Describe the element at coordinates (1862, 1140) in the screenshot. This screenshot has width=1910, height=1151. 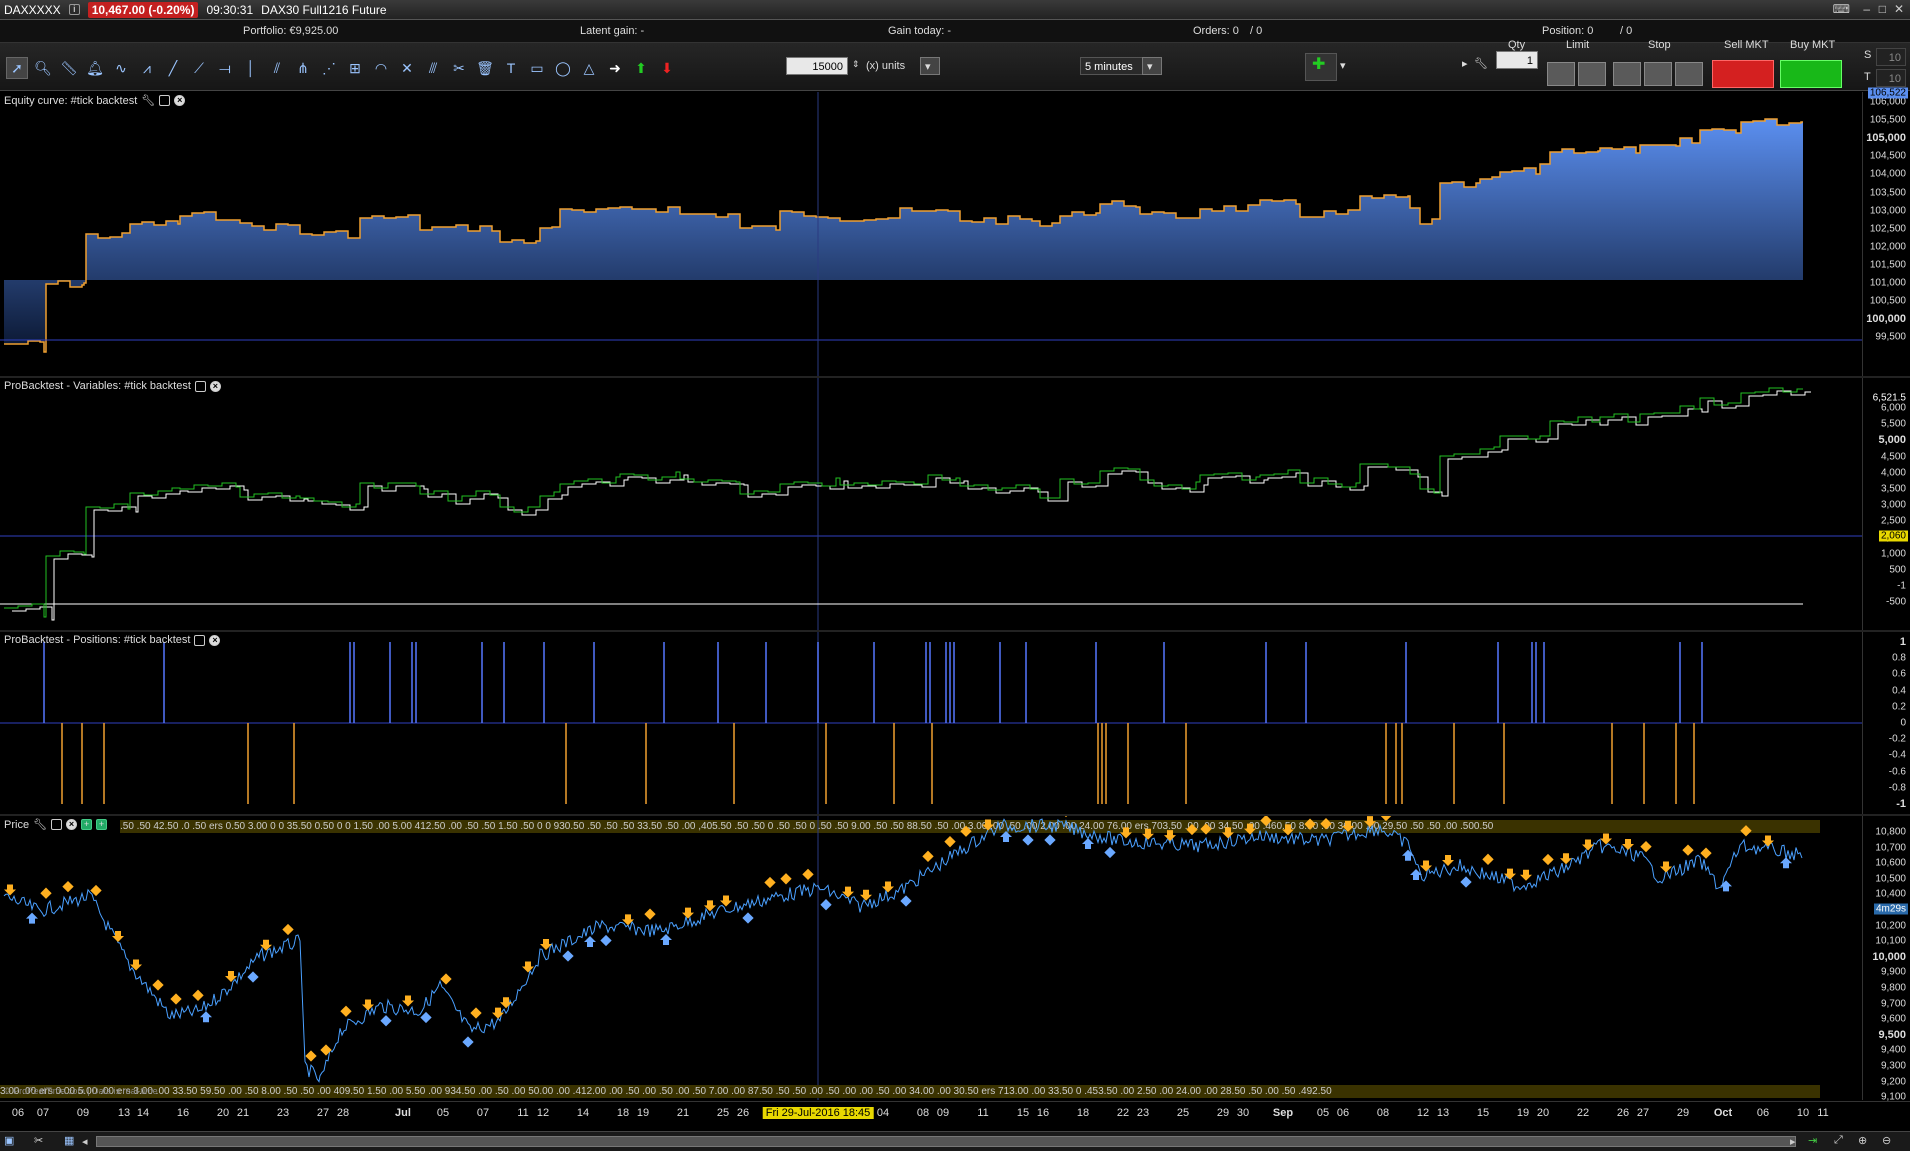
I see `zoom-in-icon: ⊕` at that location.